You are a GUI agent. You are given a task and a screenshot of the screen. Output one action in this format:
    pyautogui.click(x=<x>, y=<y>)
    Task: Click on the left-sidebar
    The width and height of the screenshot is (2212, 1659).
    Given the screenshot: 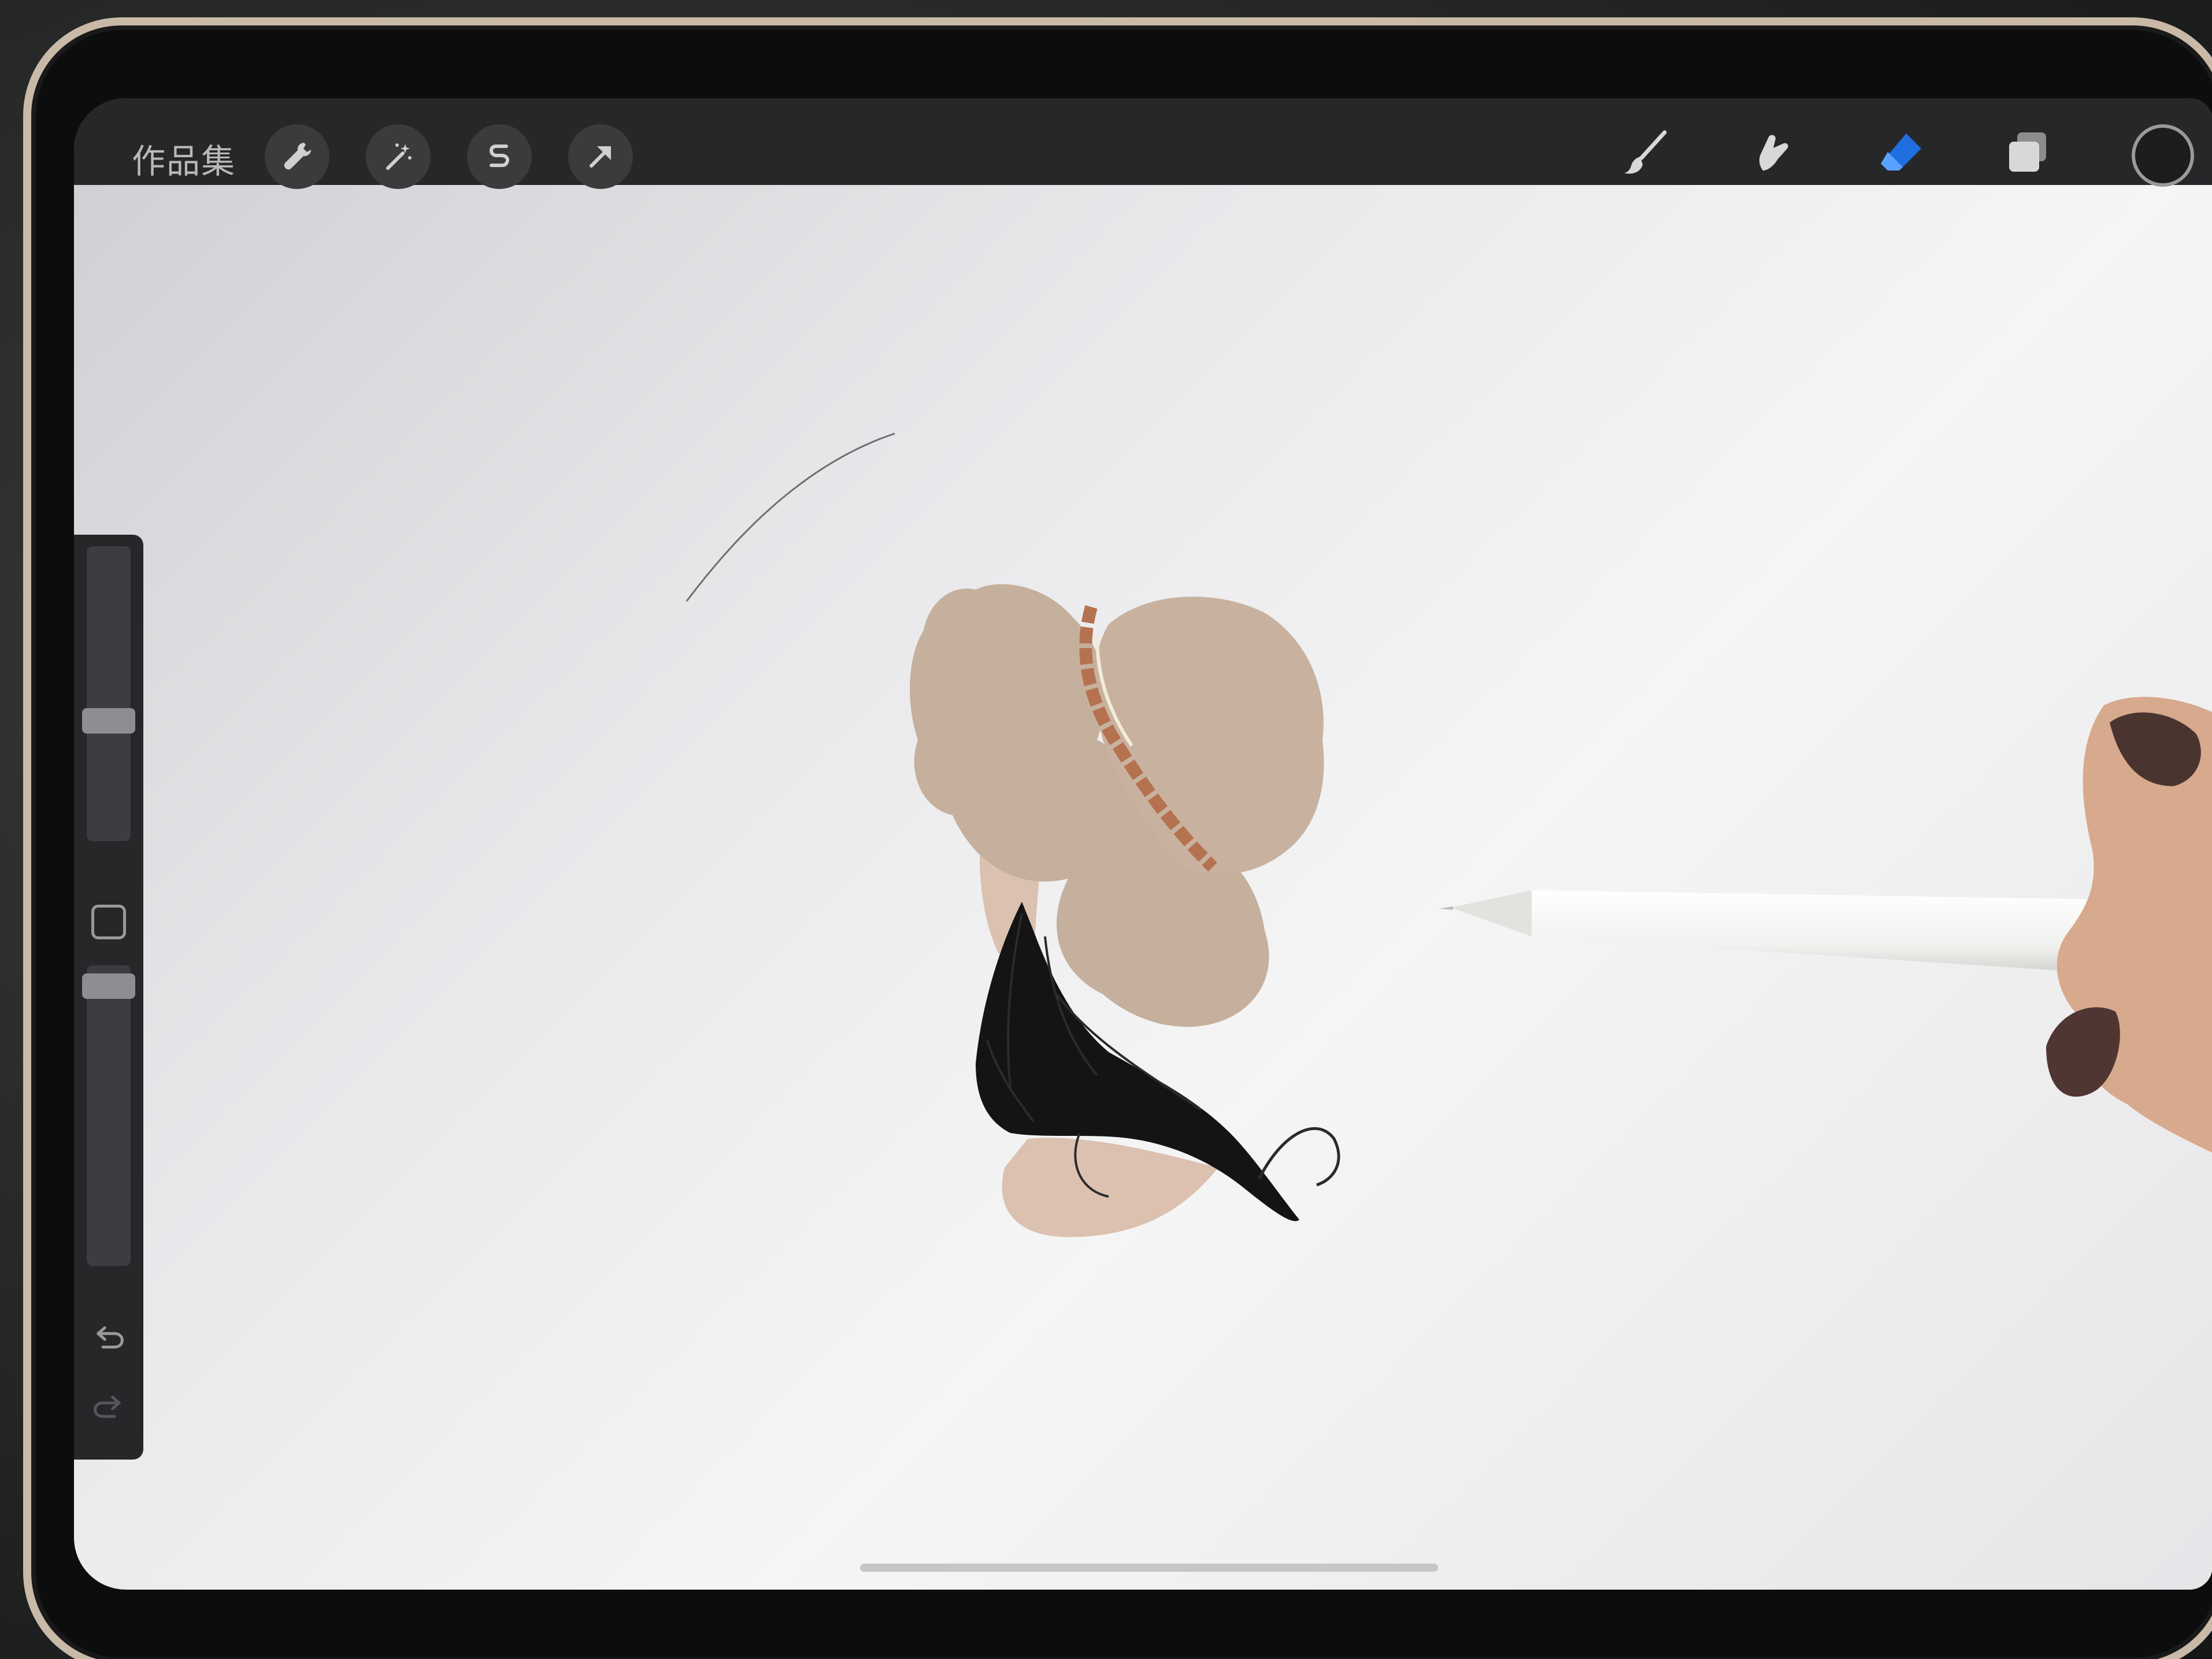 What is the action you would take?
    pyautogui.click(x=108, y=997)
    